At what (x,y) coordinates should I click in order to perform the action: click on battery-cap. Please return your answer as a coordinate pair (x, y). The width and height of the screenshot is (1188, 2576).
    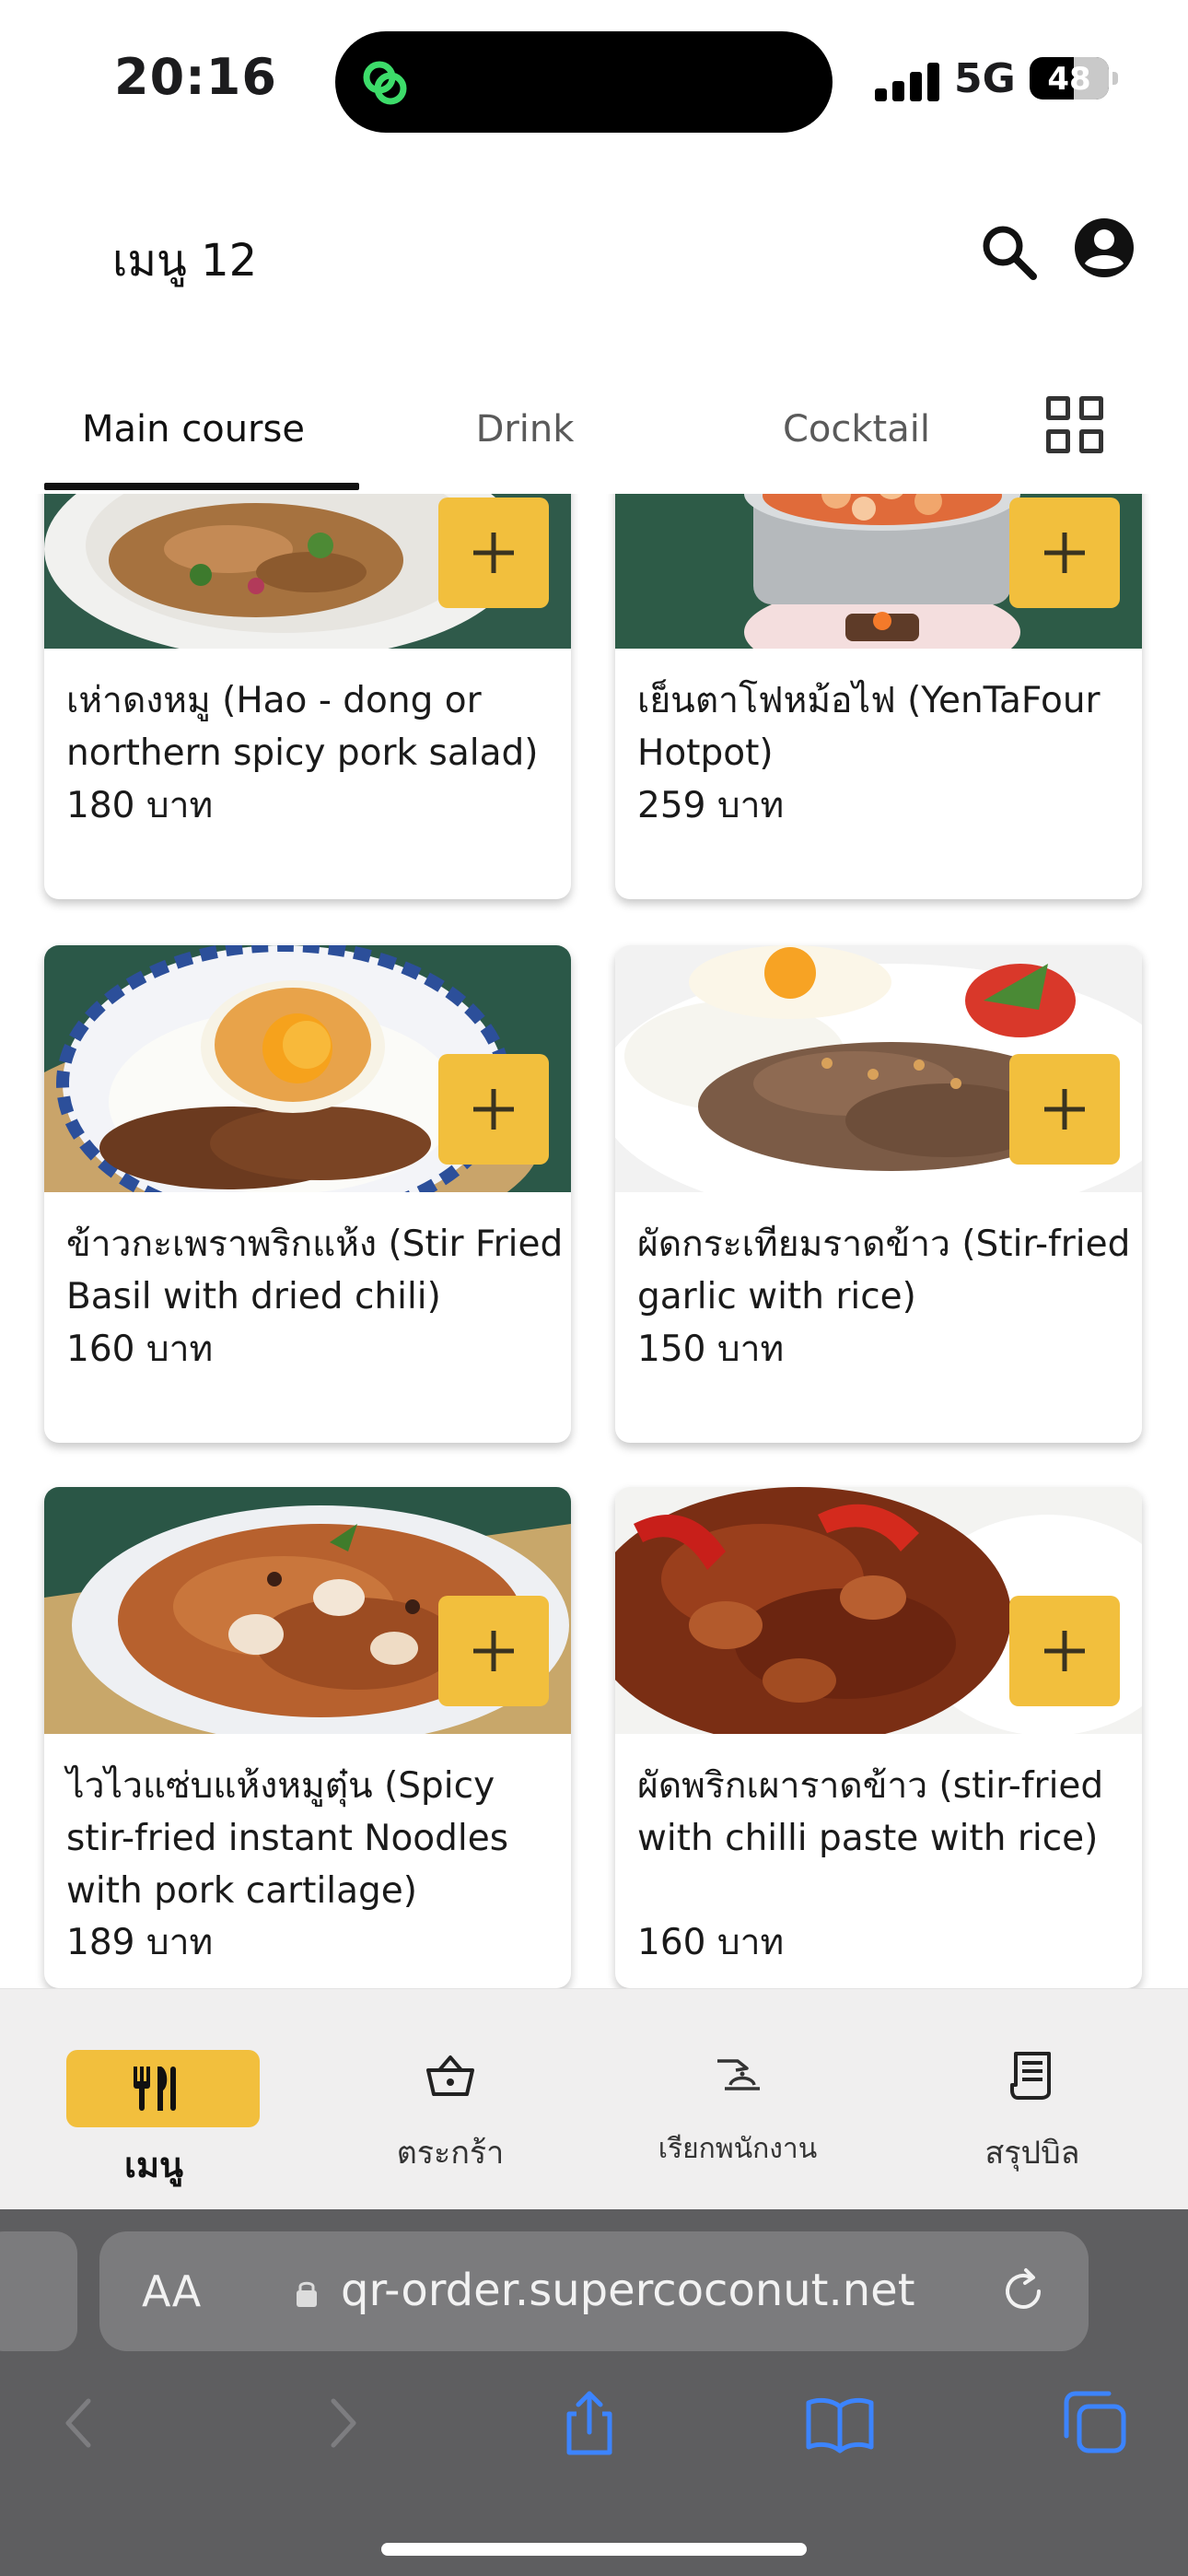
    Looking at the image, I should click on (1115, 78).